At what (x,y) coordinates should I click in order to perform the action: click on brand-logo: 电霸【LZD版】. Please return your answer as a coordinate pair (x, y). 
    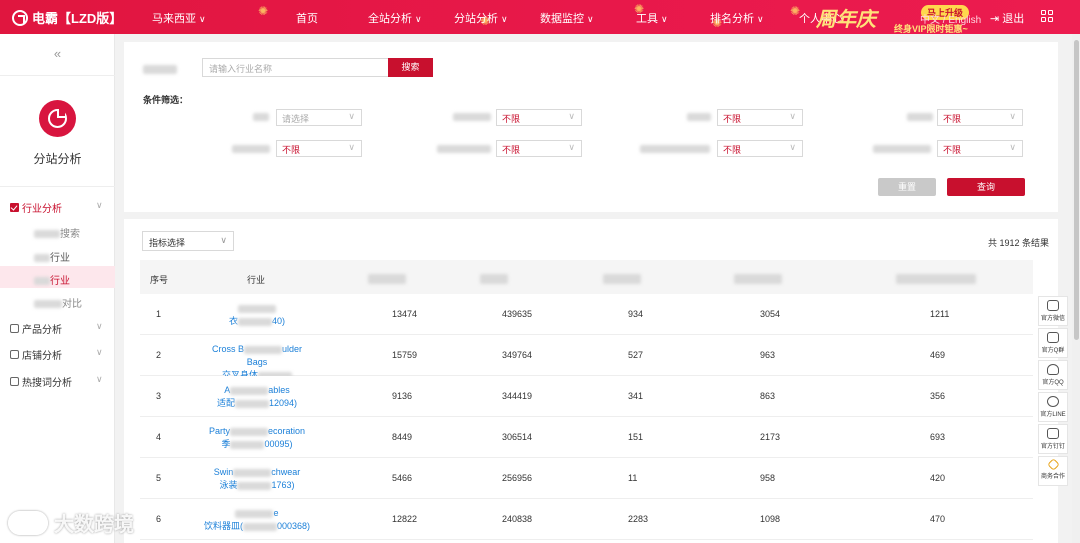
    Looking at the image, I should click on (67, 17).